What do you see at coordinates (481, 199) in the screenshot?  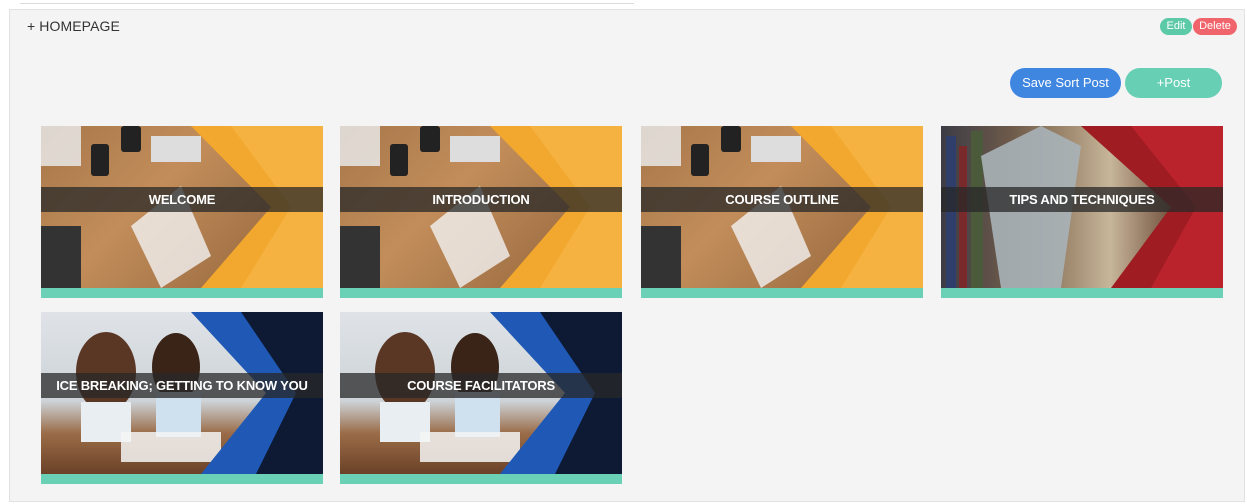 I see `post-card-title: INTRODUCTION` at bounding box center [481, 199].